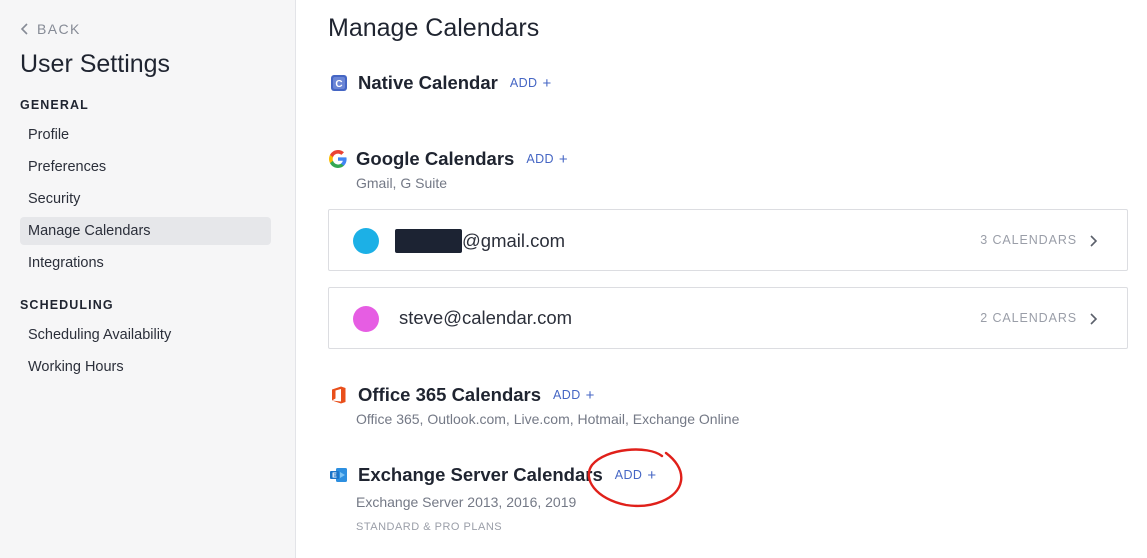 This screenshot has width=1147, height=558. What do you see at coordinates (402, 183) in the screenshot?
I see `google-calendars-subtitle: Gmail, G Suite` at bounding box center [402, 183].